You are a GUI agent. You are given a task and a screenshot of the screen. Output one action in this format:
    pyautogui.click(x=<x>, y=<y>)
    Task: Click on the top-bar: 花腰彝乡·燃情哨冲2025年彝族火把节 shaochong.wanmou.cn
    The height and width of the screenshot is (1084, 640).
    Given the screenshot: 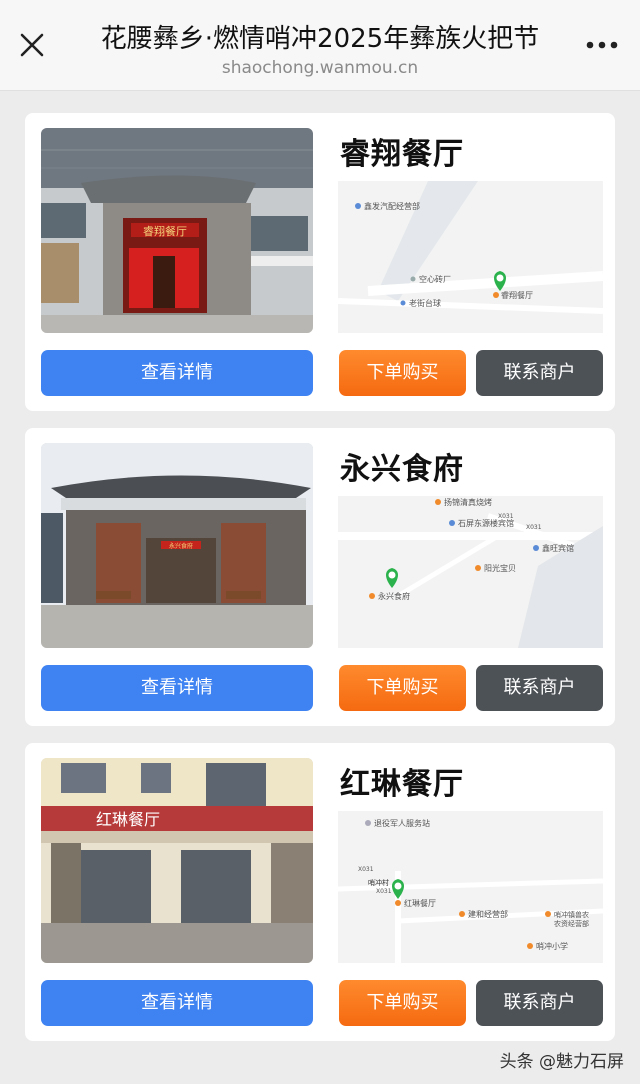 What is the action you would take?
    pyautogui.click(x=320, y=45)
    